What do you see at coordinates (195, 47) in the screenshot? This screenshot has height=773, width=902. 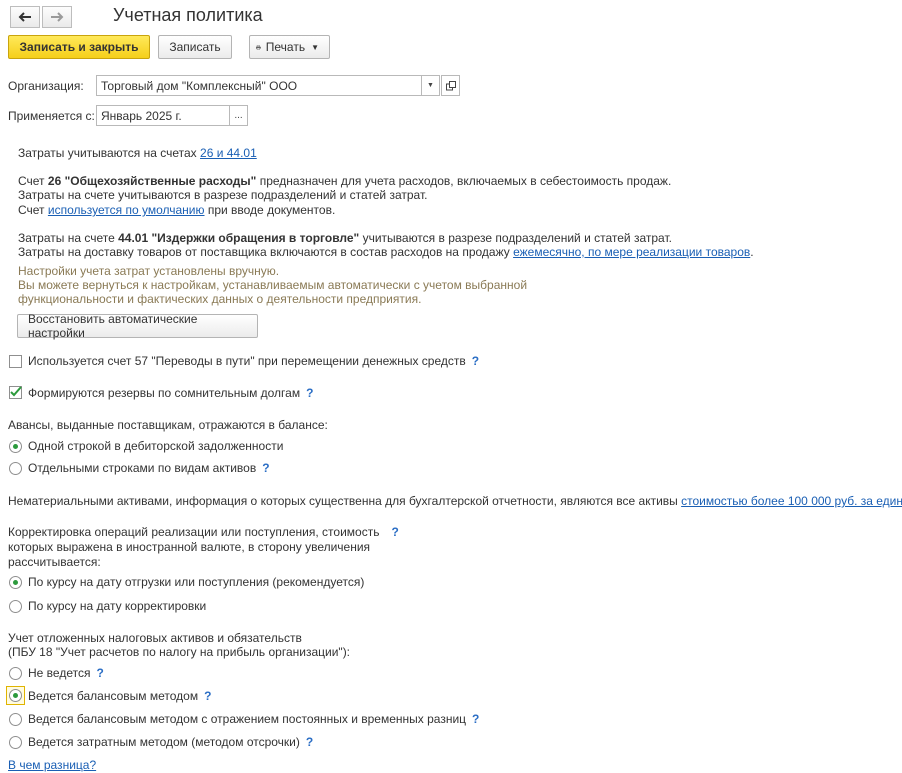 I see `save-button: Записать` at bounding box center [195, 47].